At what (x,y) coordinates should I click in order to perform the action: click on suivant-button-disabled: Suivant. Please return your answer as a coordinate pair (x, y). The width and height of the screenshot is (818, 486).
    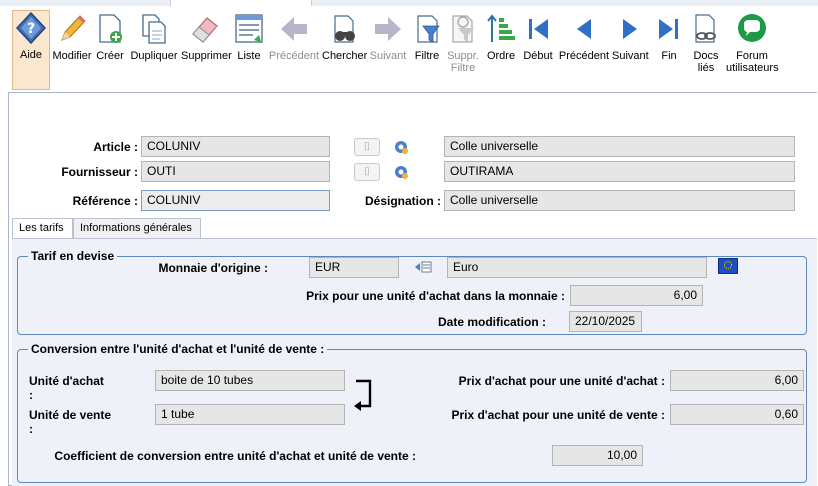
    Looking at the image, I should click on (388, 51).